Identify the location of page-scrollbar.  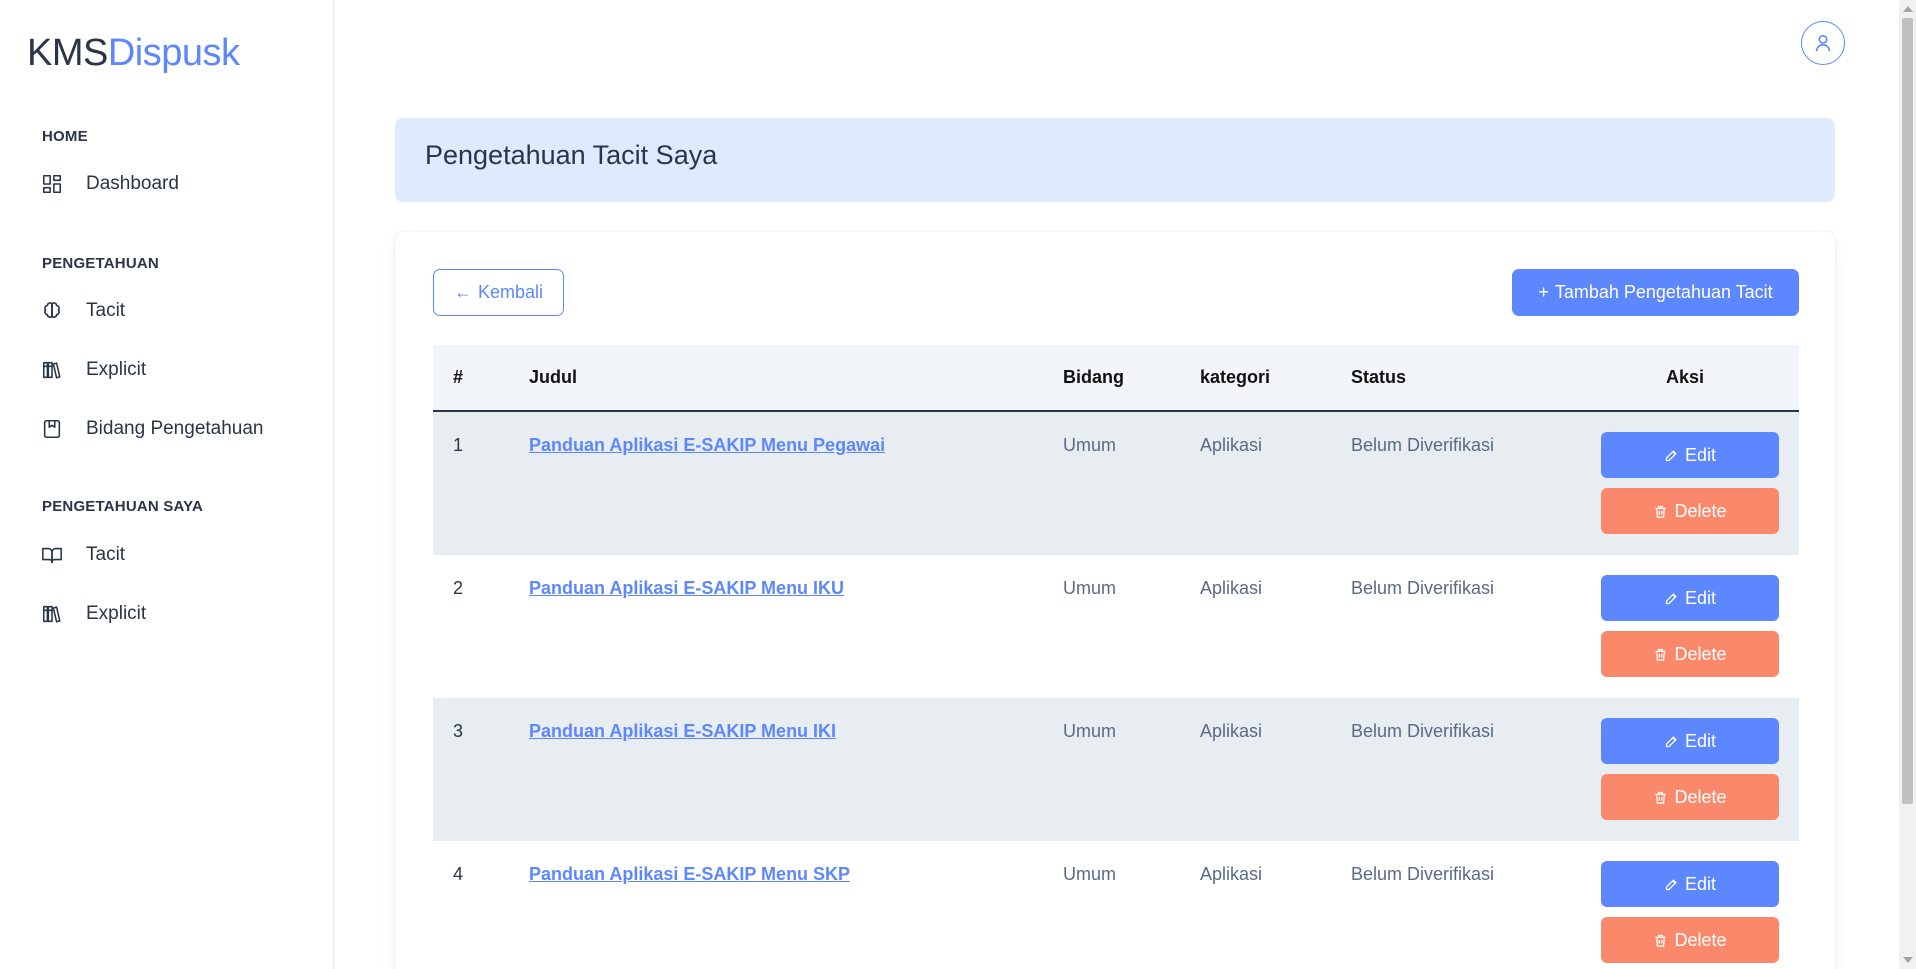
(1907, 484).